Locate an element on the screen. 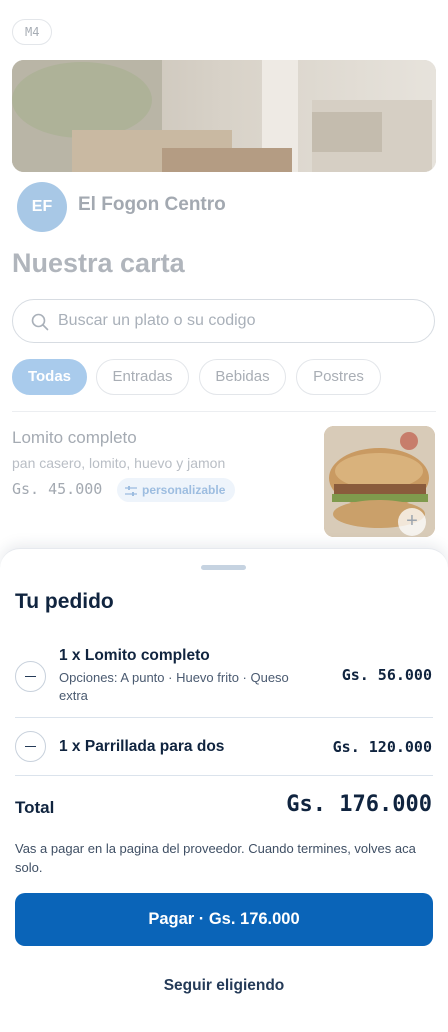 The width and height of the screenshot is (448, 1032). search-bar is located at coordinates (223, 321).